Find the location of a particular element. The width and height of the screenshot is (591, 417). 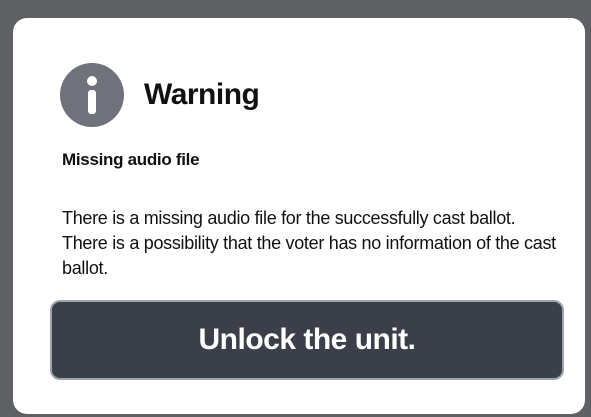

dialog-header: Warning is located at coordinates (160, 95).